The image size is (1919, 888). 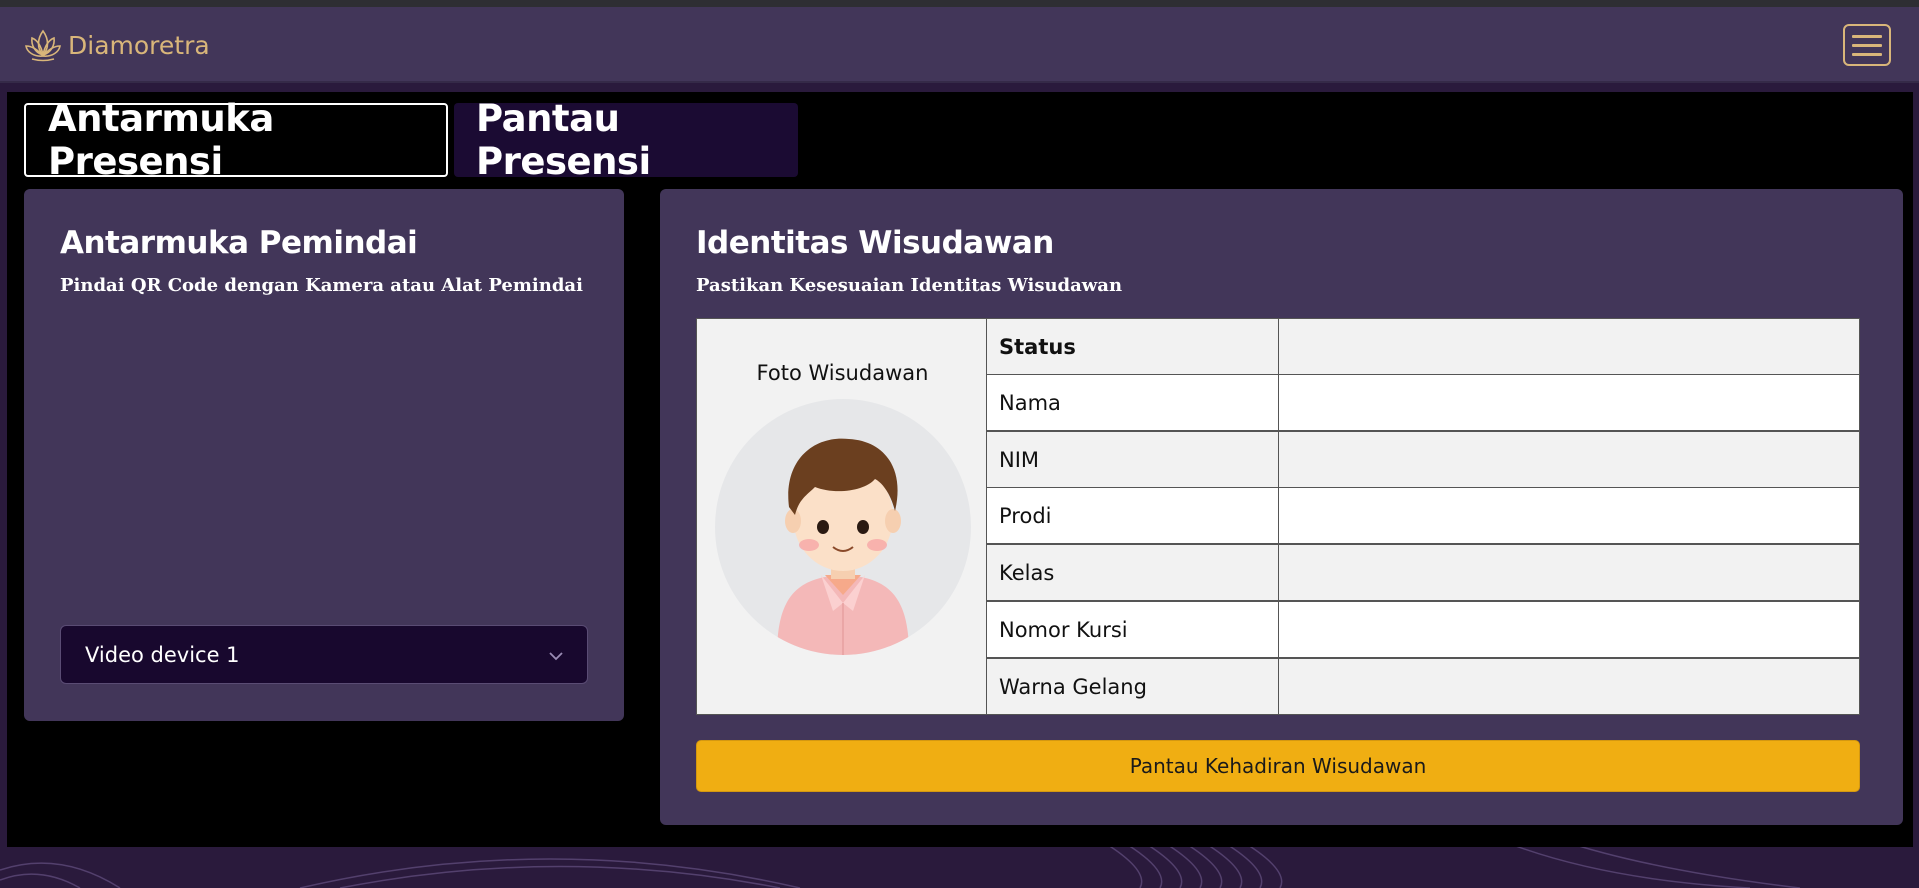 I want to click on lotus-icon, so click(x=43, y=45).